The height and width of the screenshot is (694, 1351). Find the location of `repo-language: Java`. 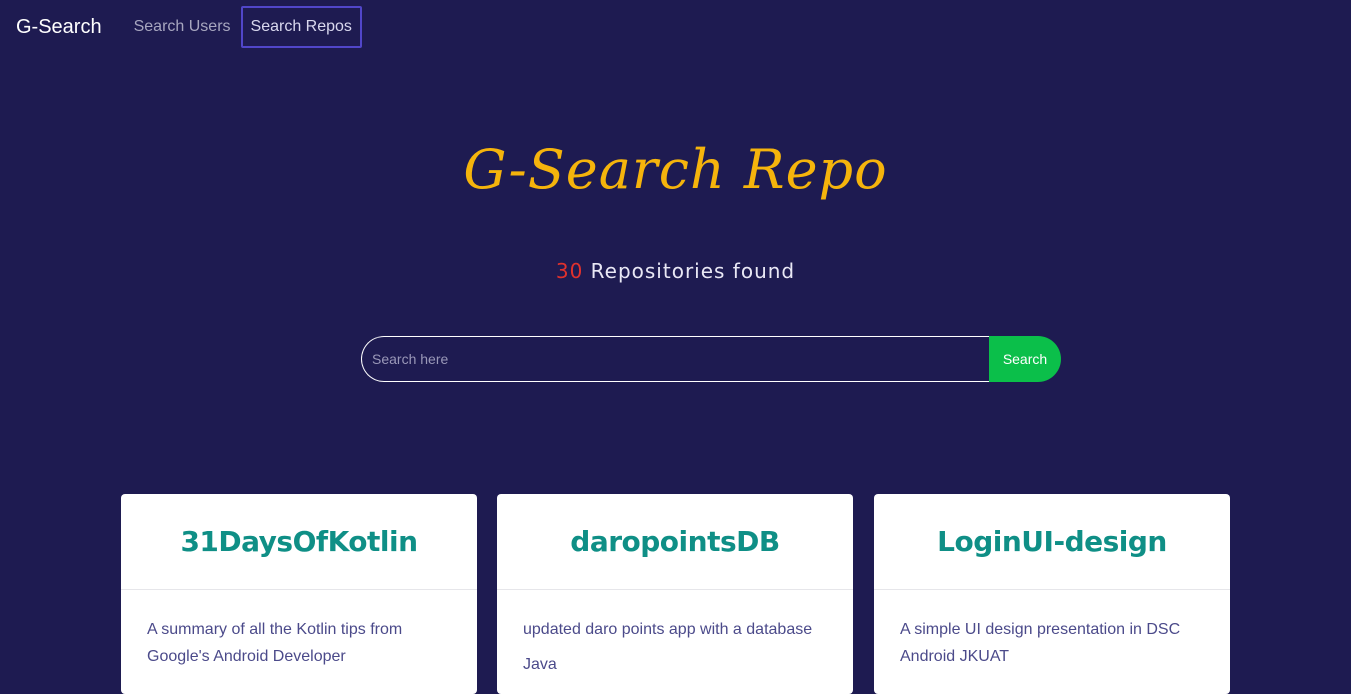

repo-language: Java is located at coordinates (540, 664).